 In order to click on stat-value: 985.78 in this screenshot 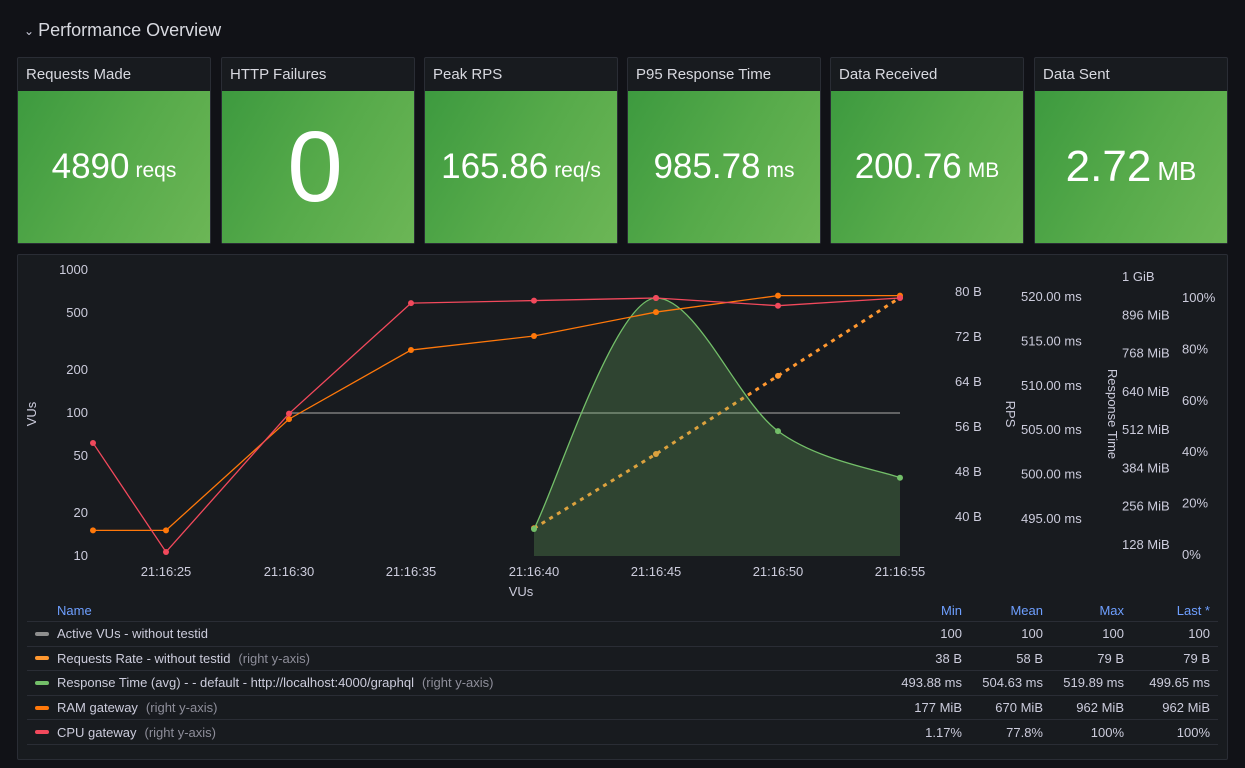, I will do `click(707, 166)`.